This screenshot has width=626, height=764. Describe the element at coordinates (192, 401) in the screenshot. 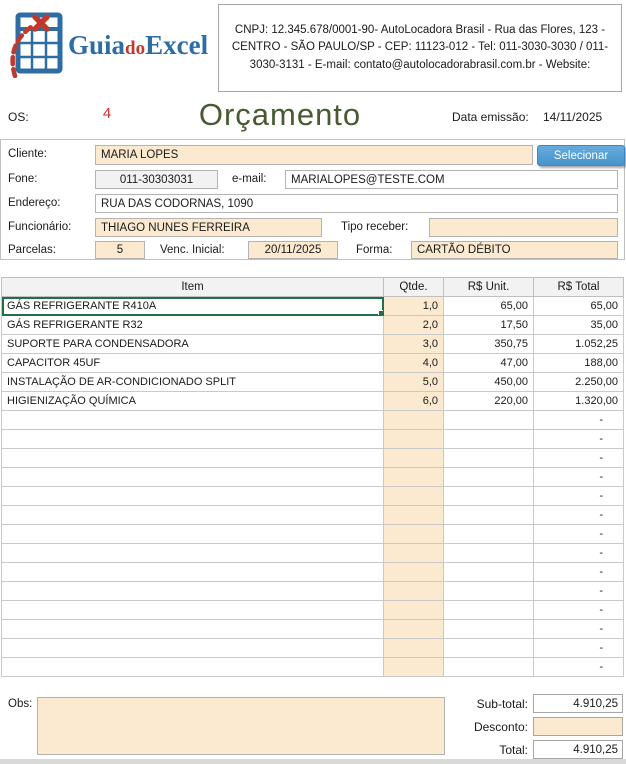

I see `item-name-cell: HIGIENIZAÇÃO QUÍMICA` at that location.